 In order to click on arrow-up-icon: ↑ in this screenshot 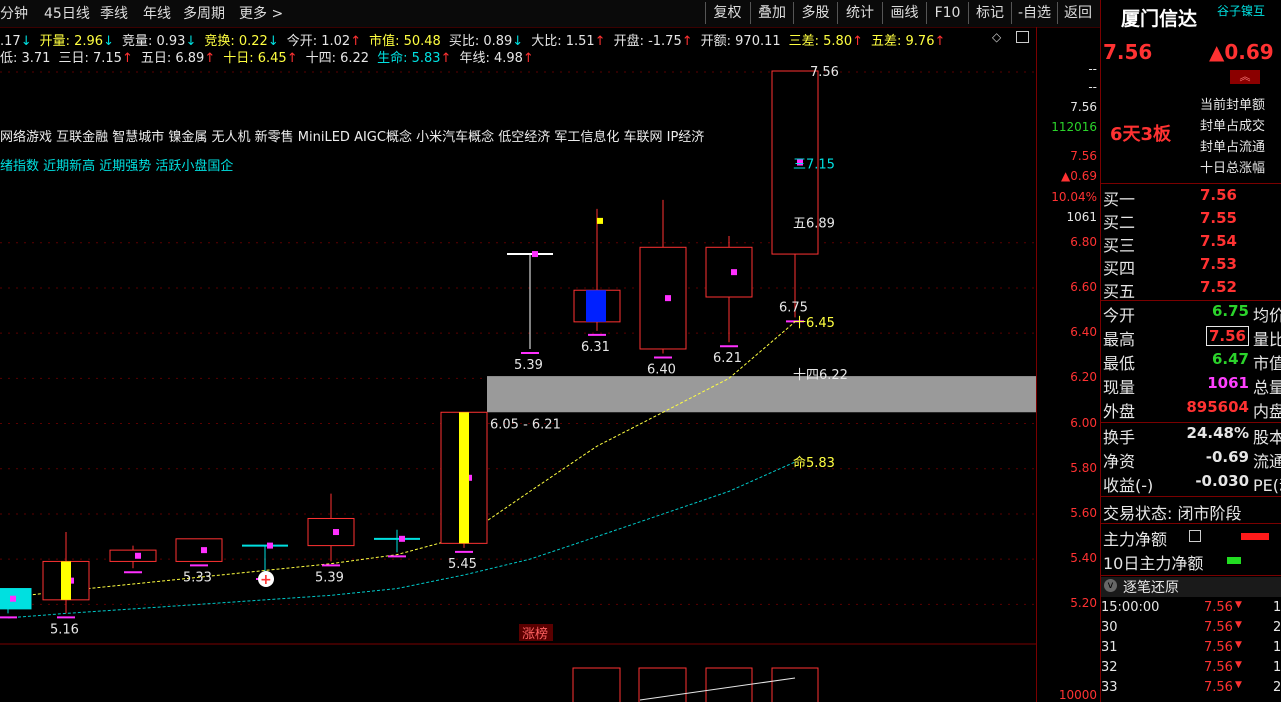, I will do `click(940, 41)`.